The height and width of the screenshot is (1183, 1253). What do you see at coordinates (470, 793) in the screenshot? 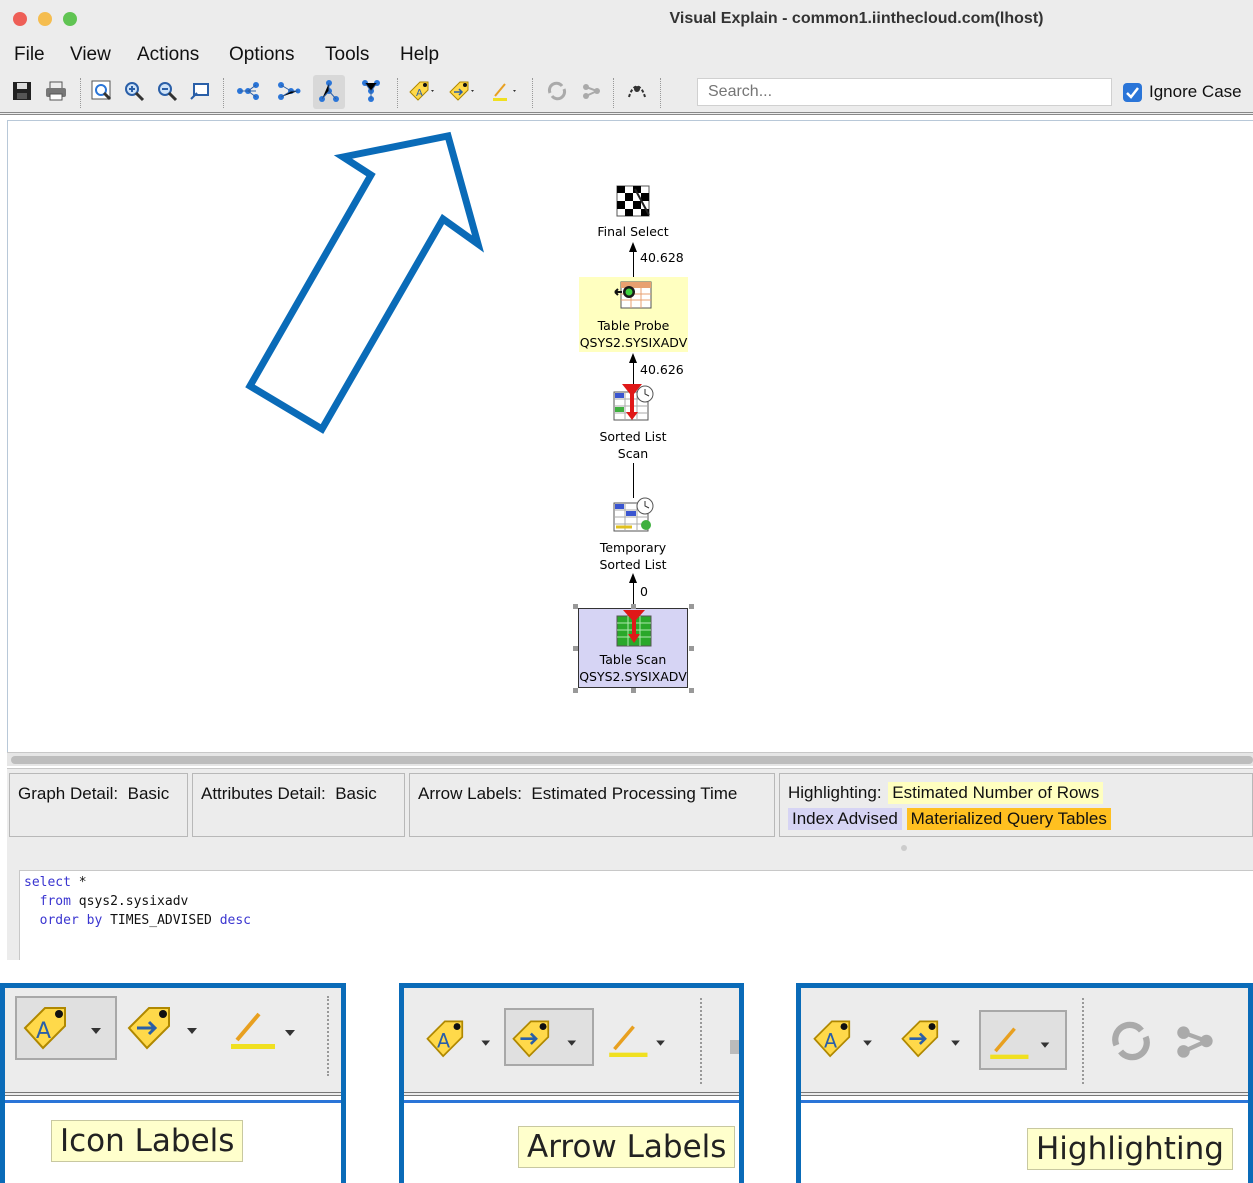
I see `arrow-labels-label: Arrow Labels:` at bounding box center [470, 793].